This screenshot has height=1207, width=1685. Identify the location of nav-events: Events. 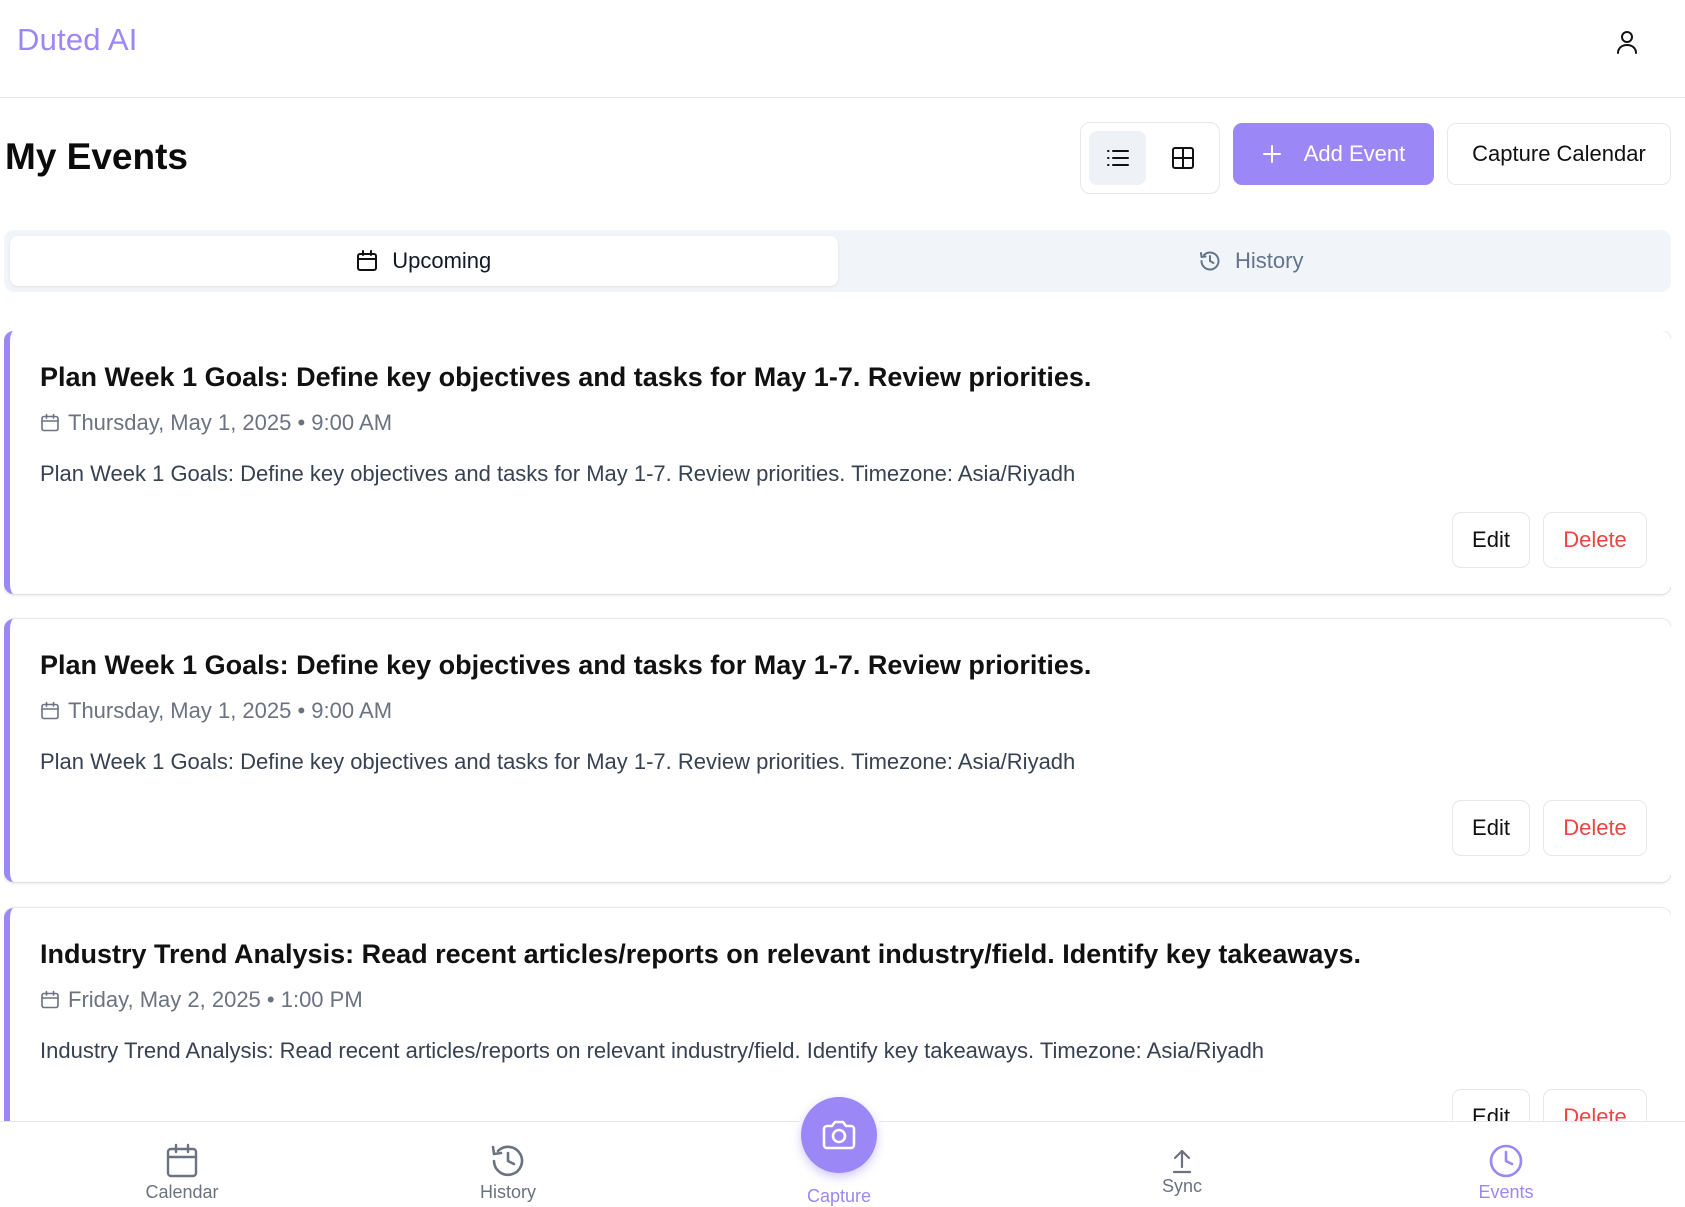
(1506, 1172).